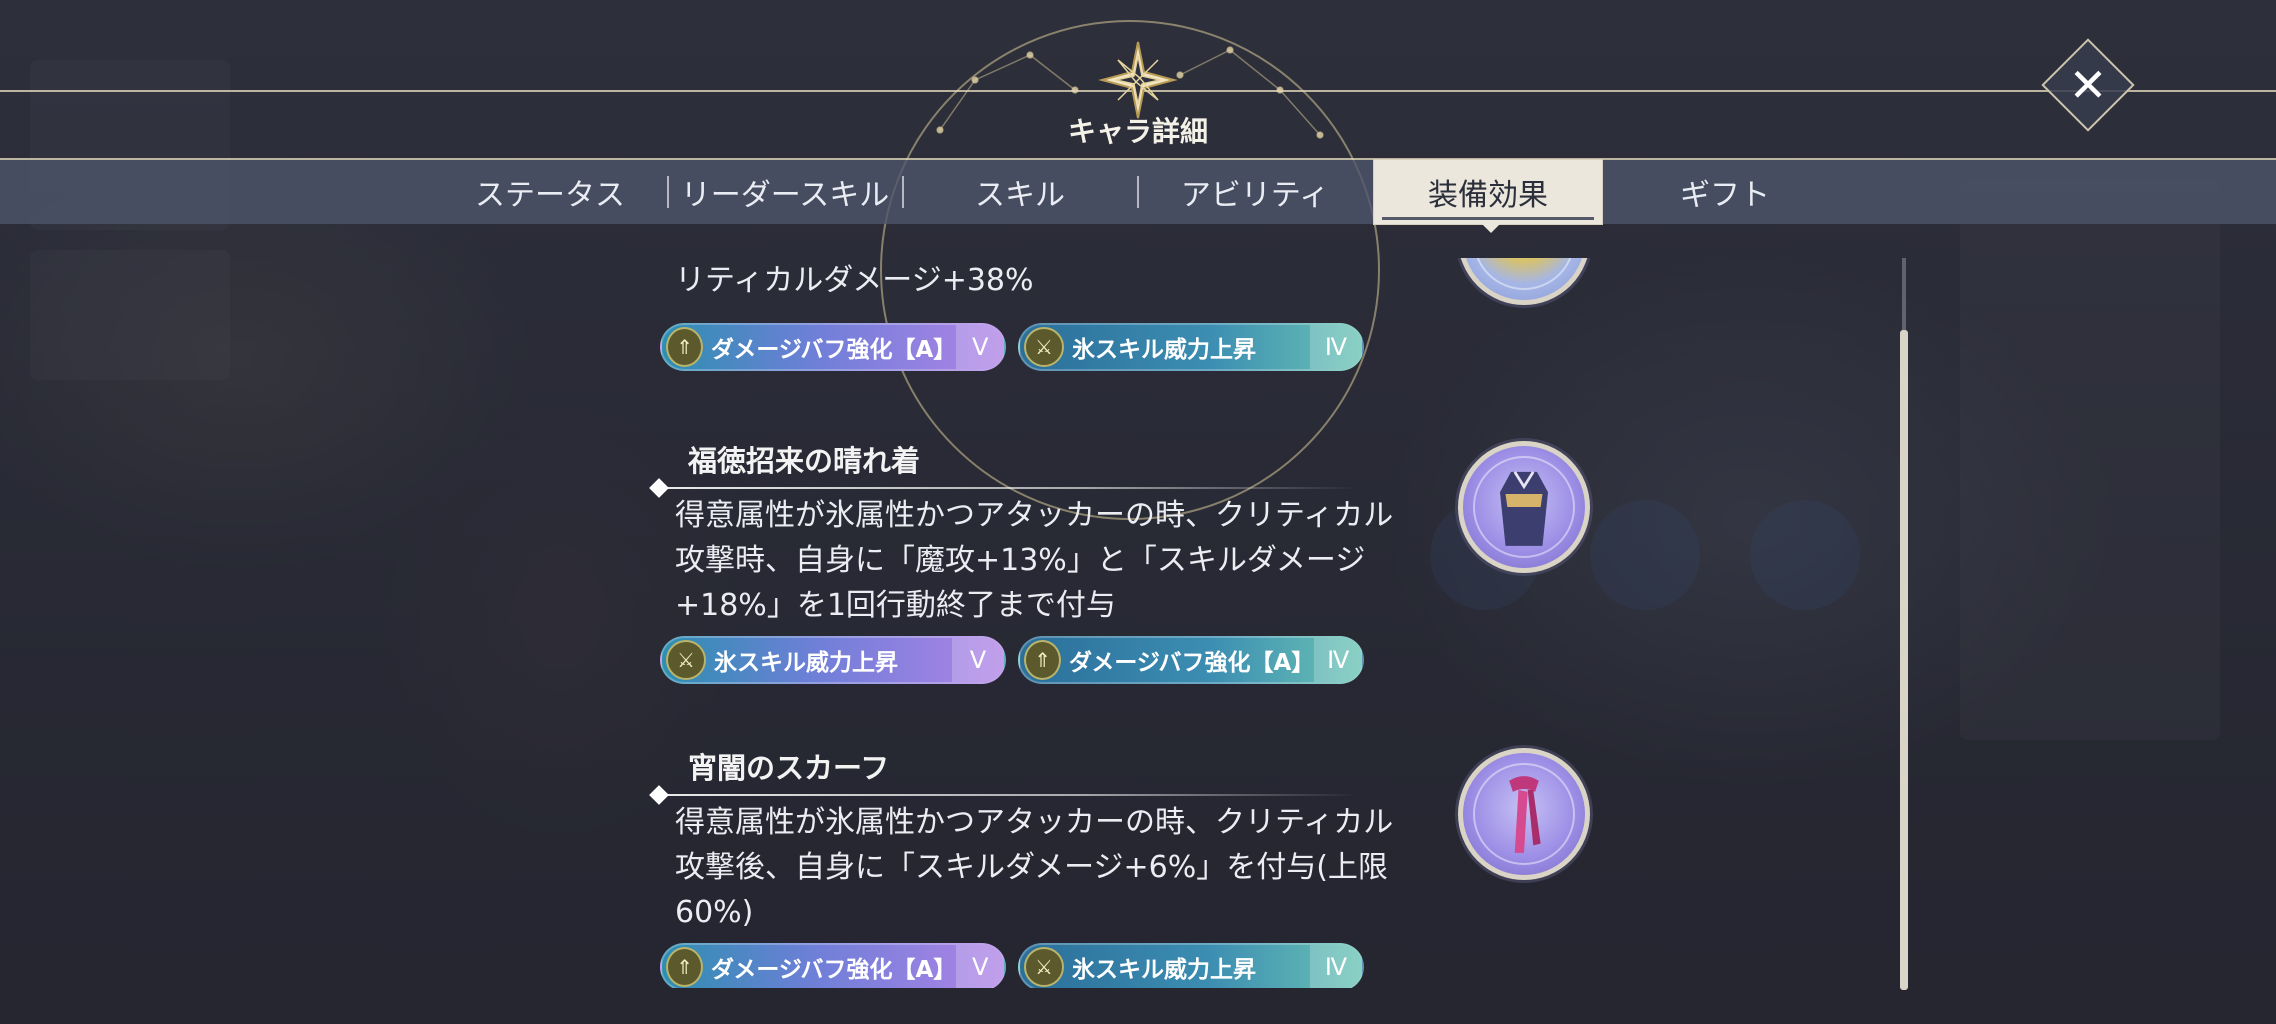 Image resolution: width=2276 pixels, height=1024 pixels. Describe the element at coordinates (1524, 507) in the screenshot. I see `kimono-icon` at that location.